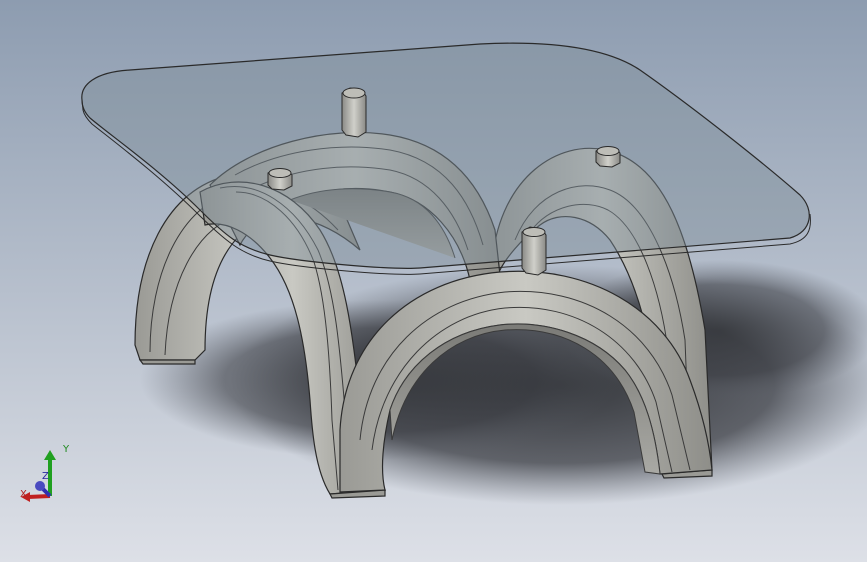 The width and height of the screenshot is (867, 562). Describe the element at coordinates (40, 486) in the screenshot. I see `z-axis-tip` at that location.